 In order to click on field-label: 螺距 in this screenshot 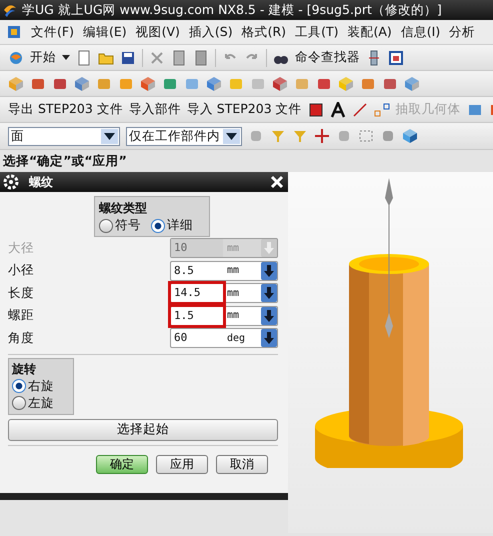, I will do `click(21, 315)`.